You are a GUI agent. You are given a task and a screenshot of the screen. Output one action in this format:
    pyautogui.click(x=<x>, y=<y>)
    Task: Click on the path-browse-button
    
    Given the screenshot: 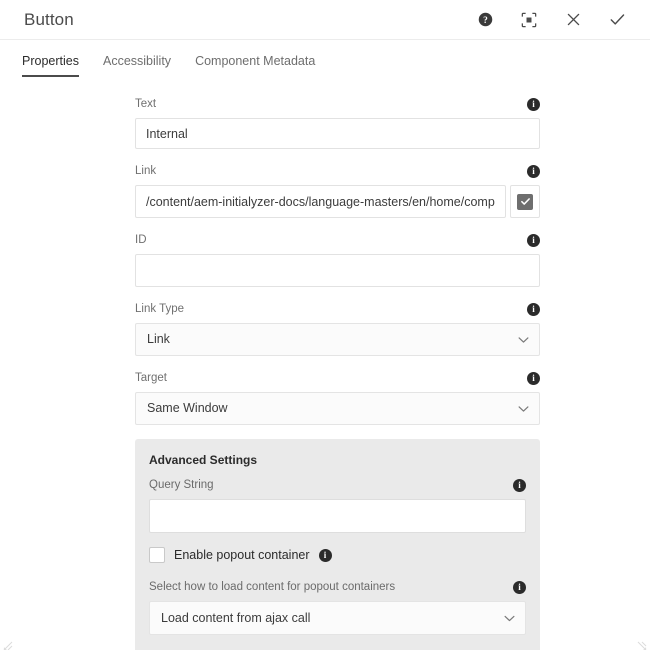 What is the action you would take?
    pyautogui.click(x=525, y=201)
    